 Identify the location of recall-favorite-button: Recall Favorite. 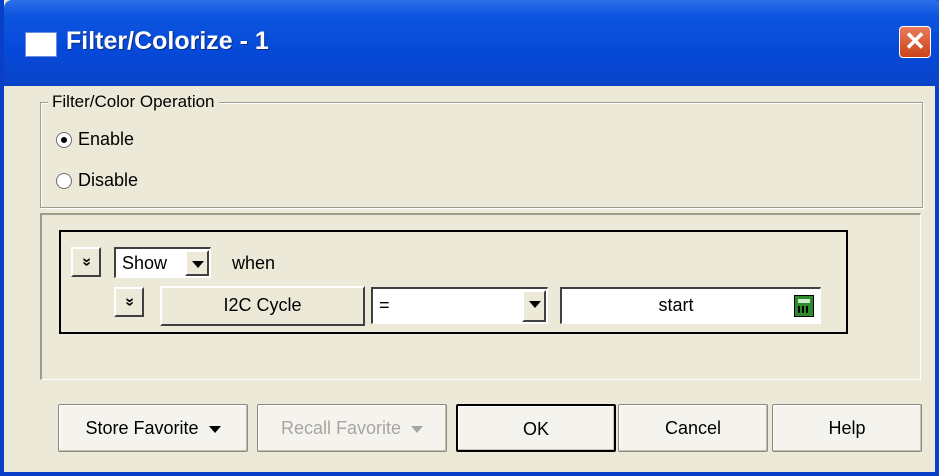
(352, 428).